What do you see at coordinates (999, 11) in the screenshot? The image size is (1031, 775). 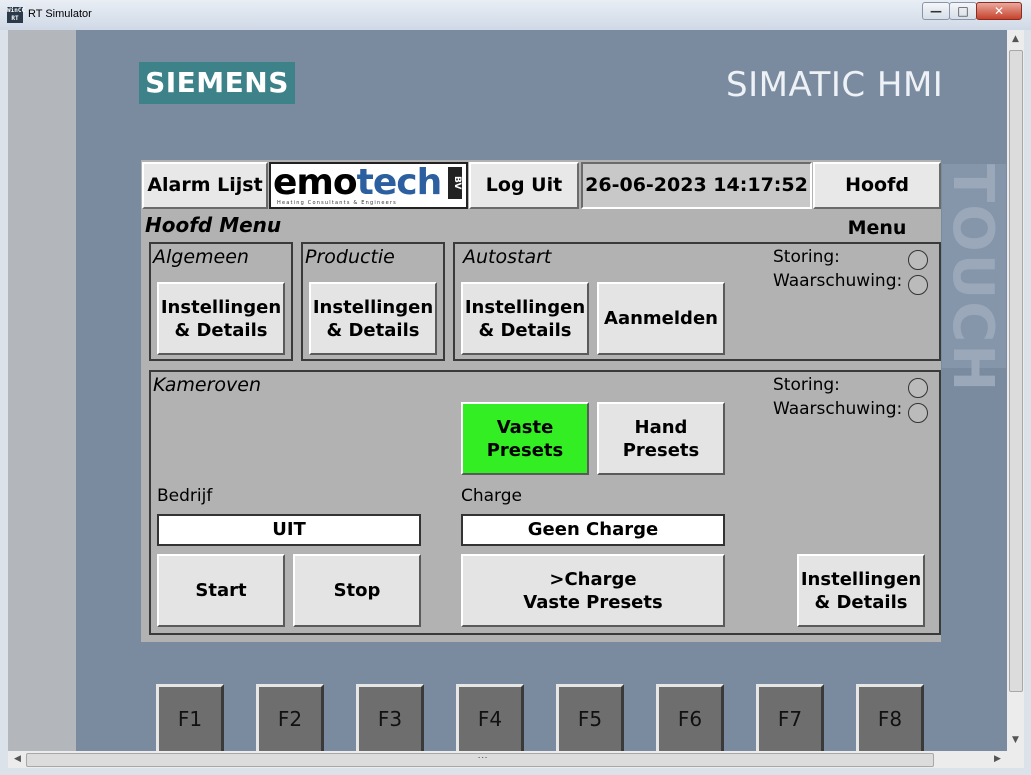 I see `close-button: ✕` at bounding box center [999, 11].